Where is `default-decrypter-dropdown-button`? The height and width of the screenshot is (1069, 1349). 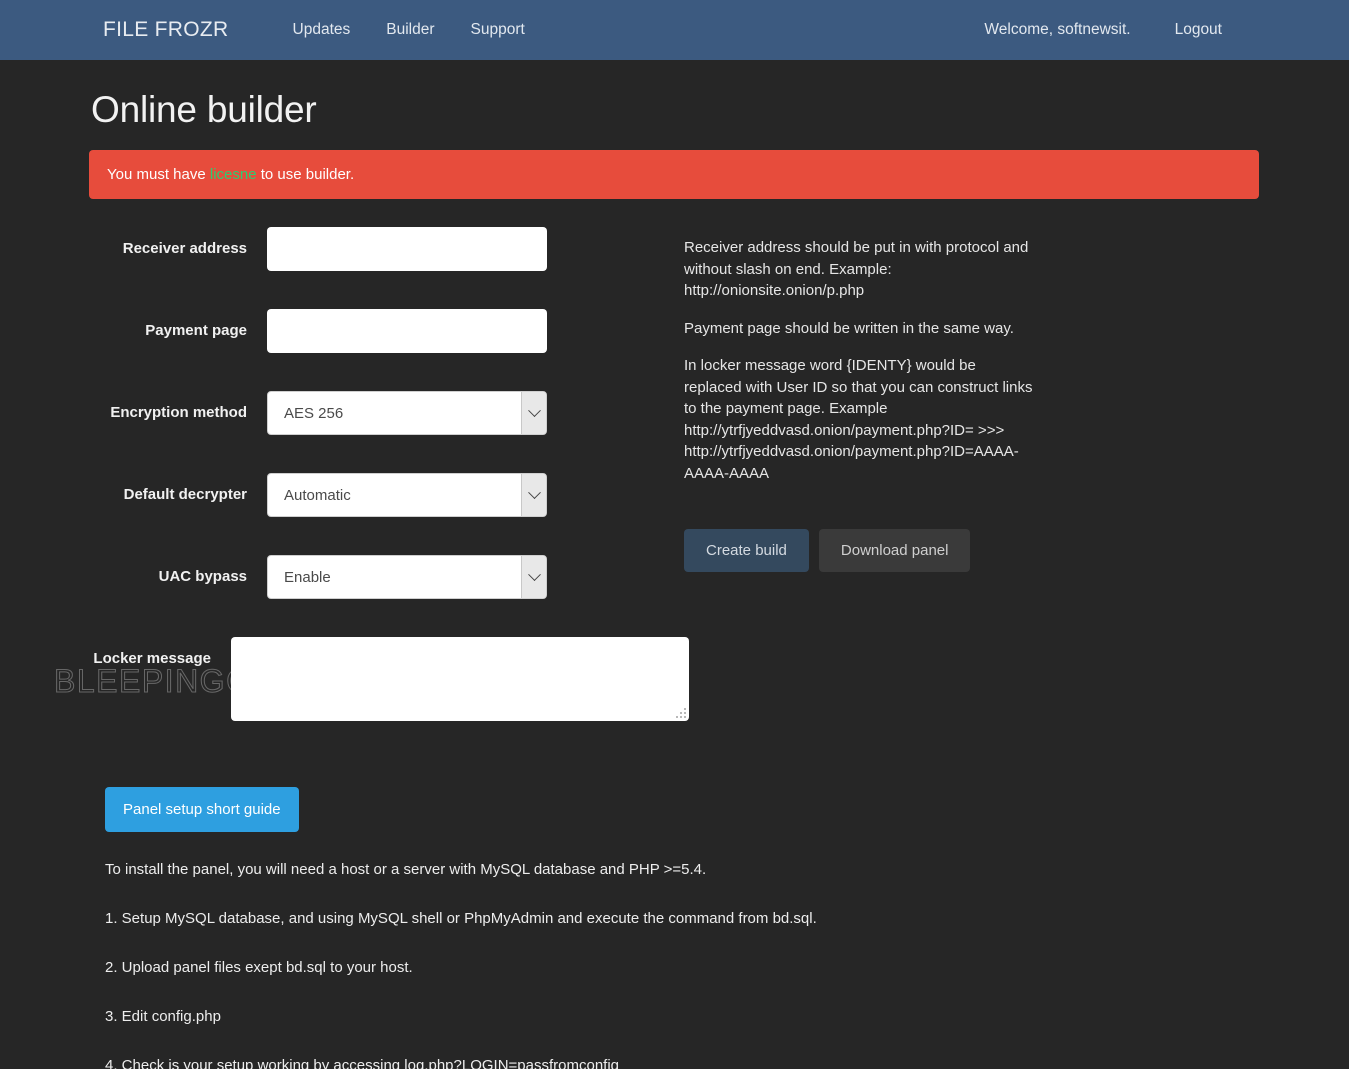 default-decrypter-dropdown-button is located at coordinates (533, 495).